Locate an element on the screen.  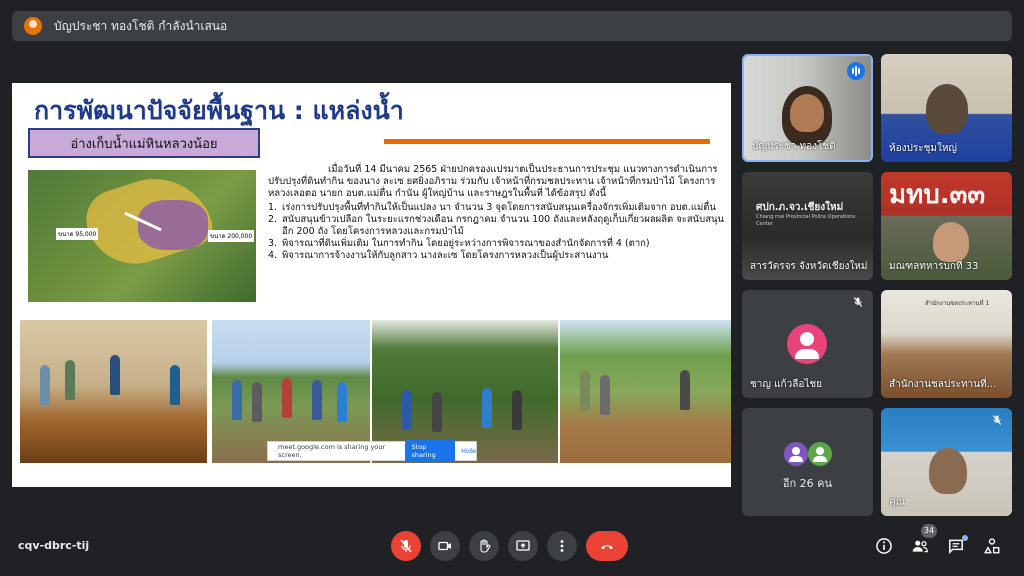
more-options-icon is located at coordinates (562, 546).